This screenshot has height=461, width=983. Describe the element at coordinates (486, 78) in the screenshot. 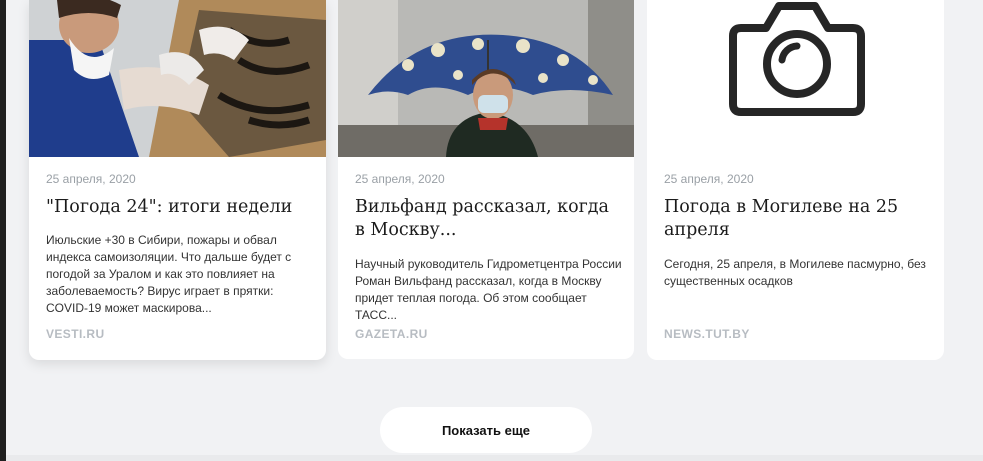

I see `news-photo-umbrella` at that location.